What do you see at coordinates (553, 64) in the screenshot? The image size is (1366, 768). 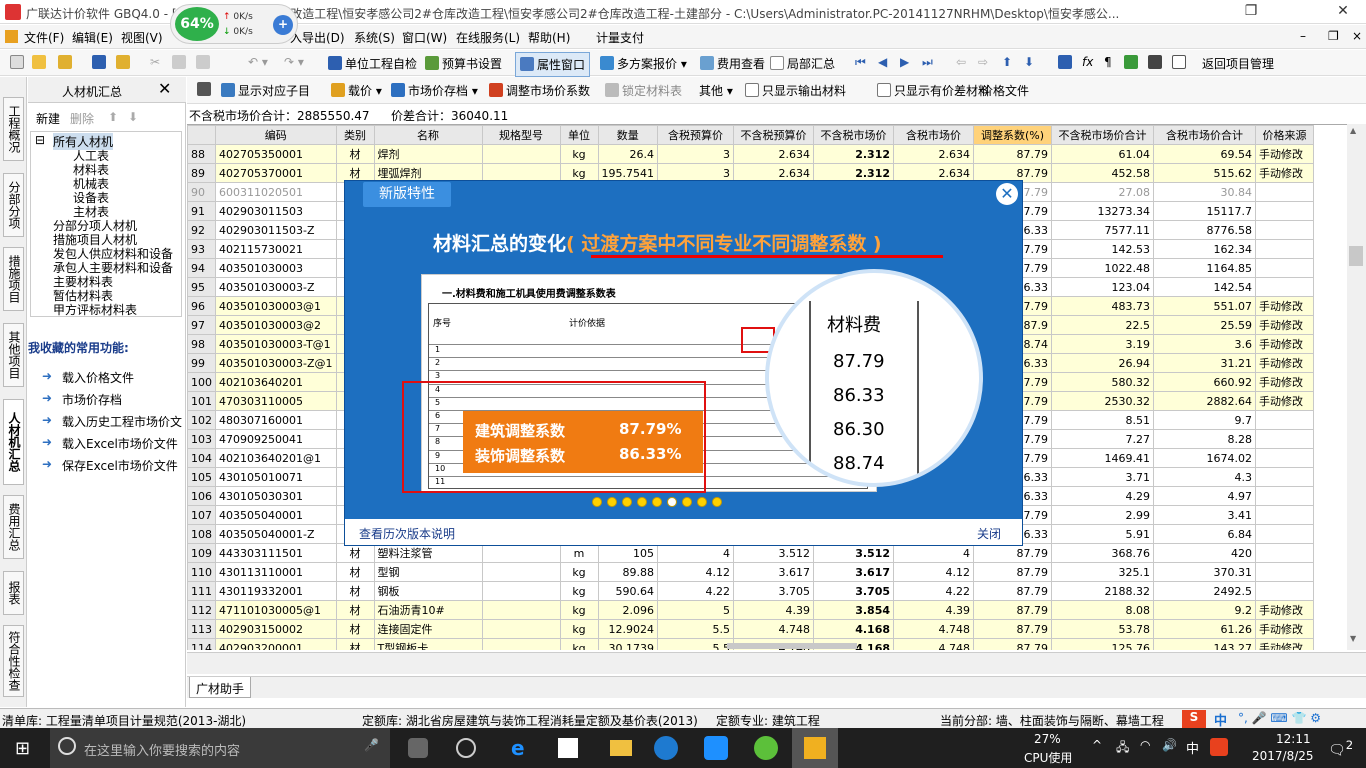 I see `property-window-button: 属性窗口` at bounding box center [553, 64].